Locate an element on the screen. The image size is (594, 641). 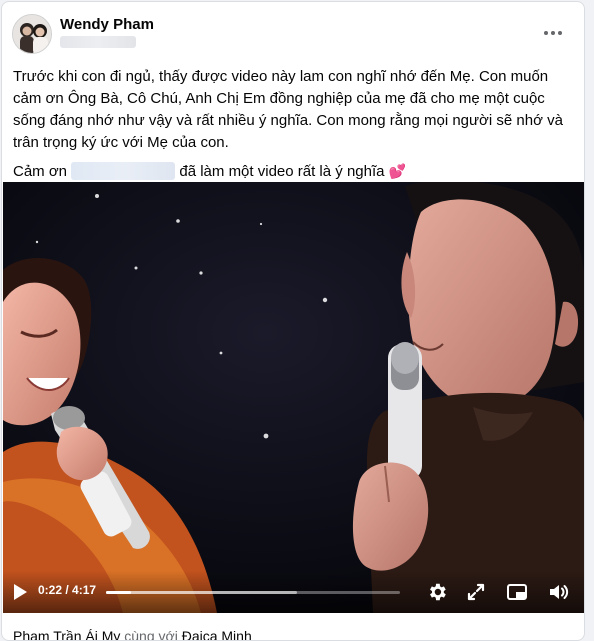
credit-with: cùng với is located at coordinates (151, 634).